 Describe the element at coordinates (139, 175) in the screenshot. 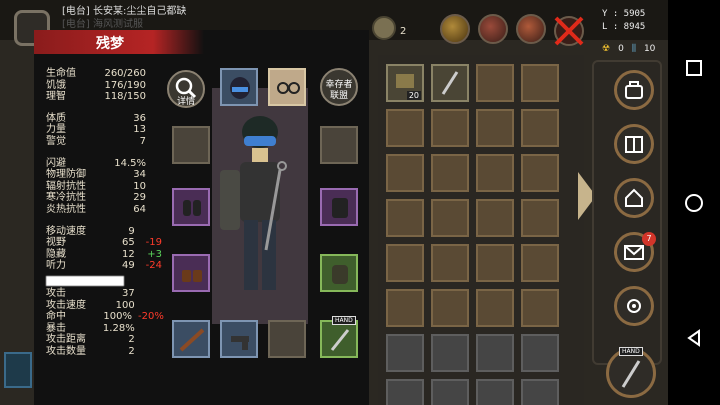

I see `stat-value: 34` at that location.